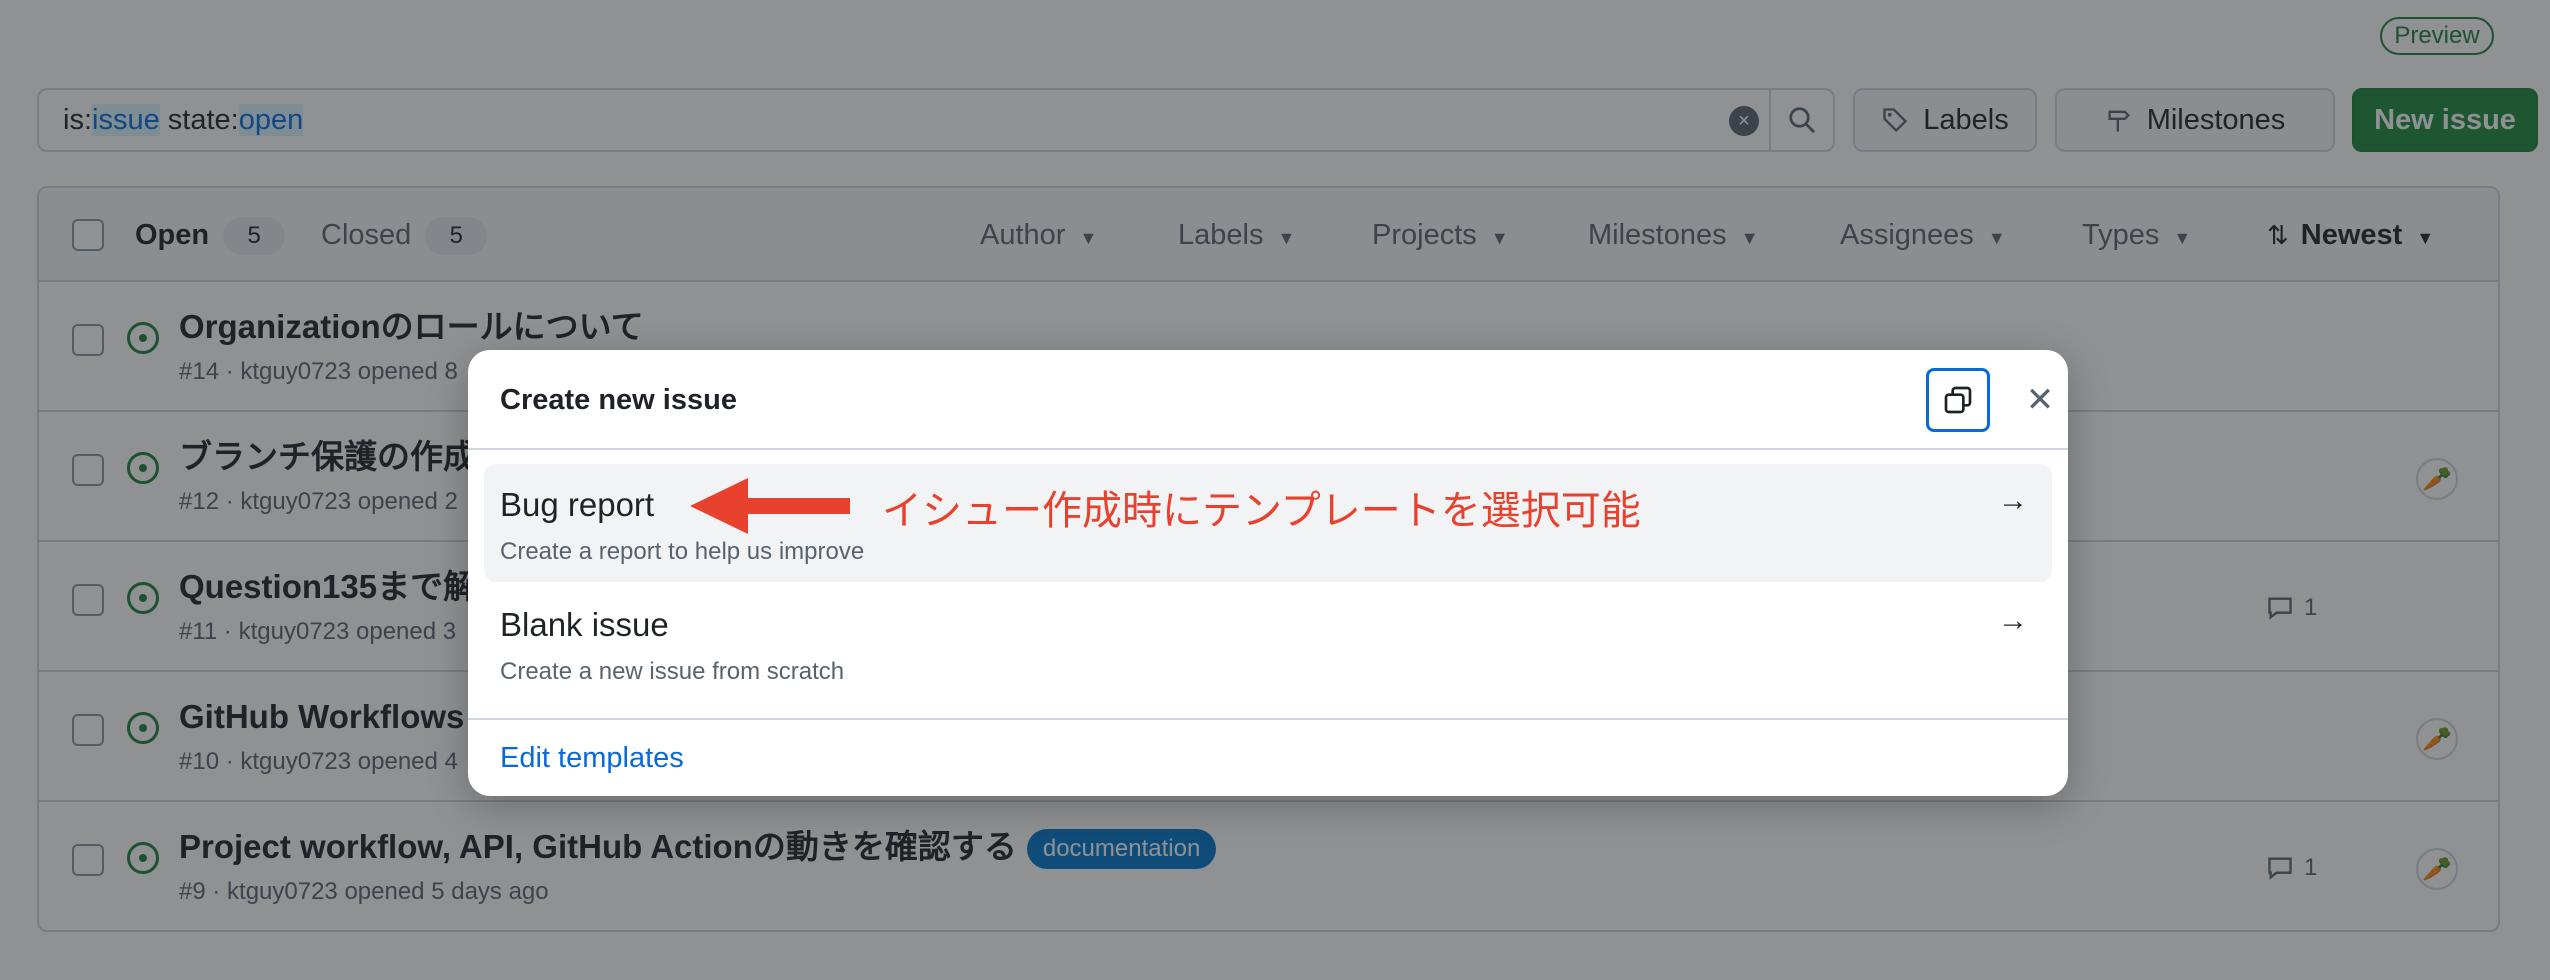  I want to click on template-description: Create a new issue from scratch, so click(672, 671).